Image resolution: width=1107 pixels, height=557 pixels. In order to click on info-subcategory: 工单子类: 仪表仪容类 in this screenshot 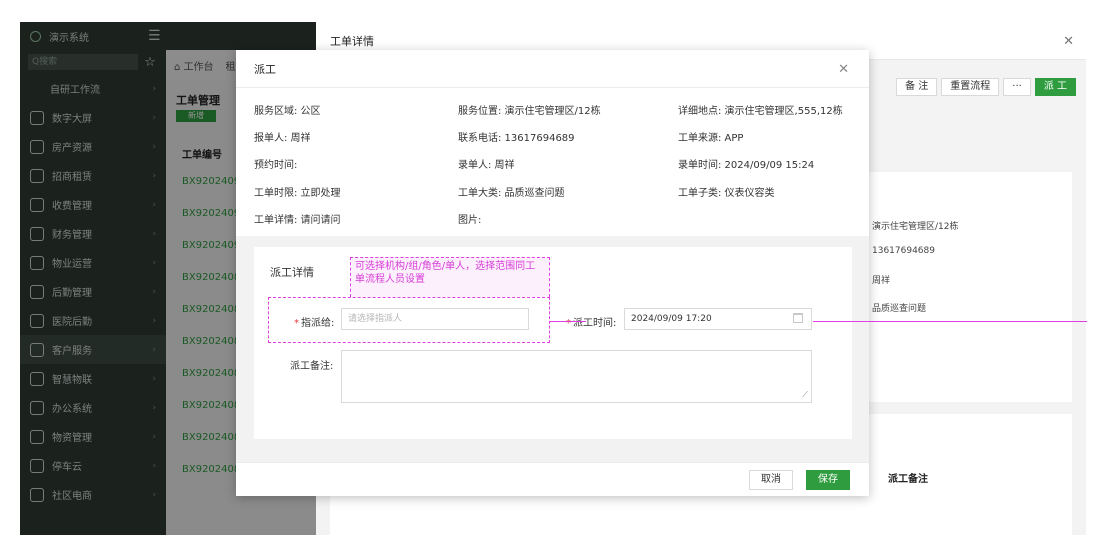, I will do `click(726, 193)`.